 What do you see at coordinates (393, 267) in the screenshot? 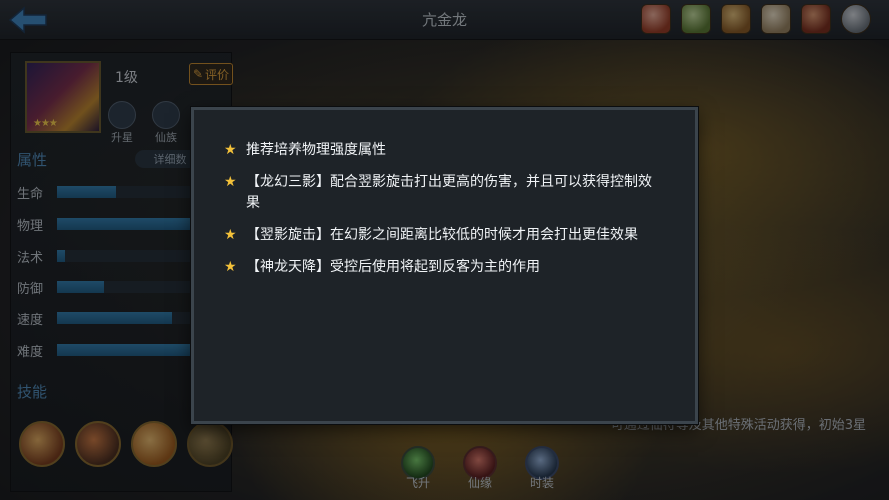
I see `tip-text: 【神龙天降】受控后使用将起到反客为主的作用` at bounding box center [393, 267].